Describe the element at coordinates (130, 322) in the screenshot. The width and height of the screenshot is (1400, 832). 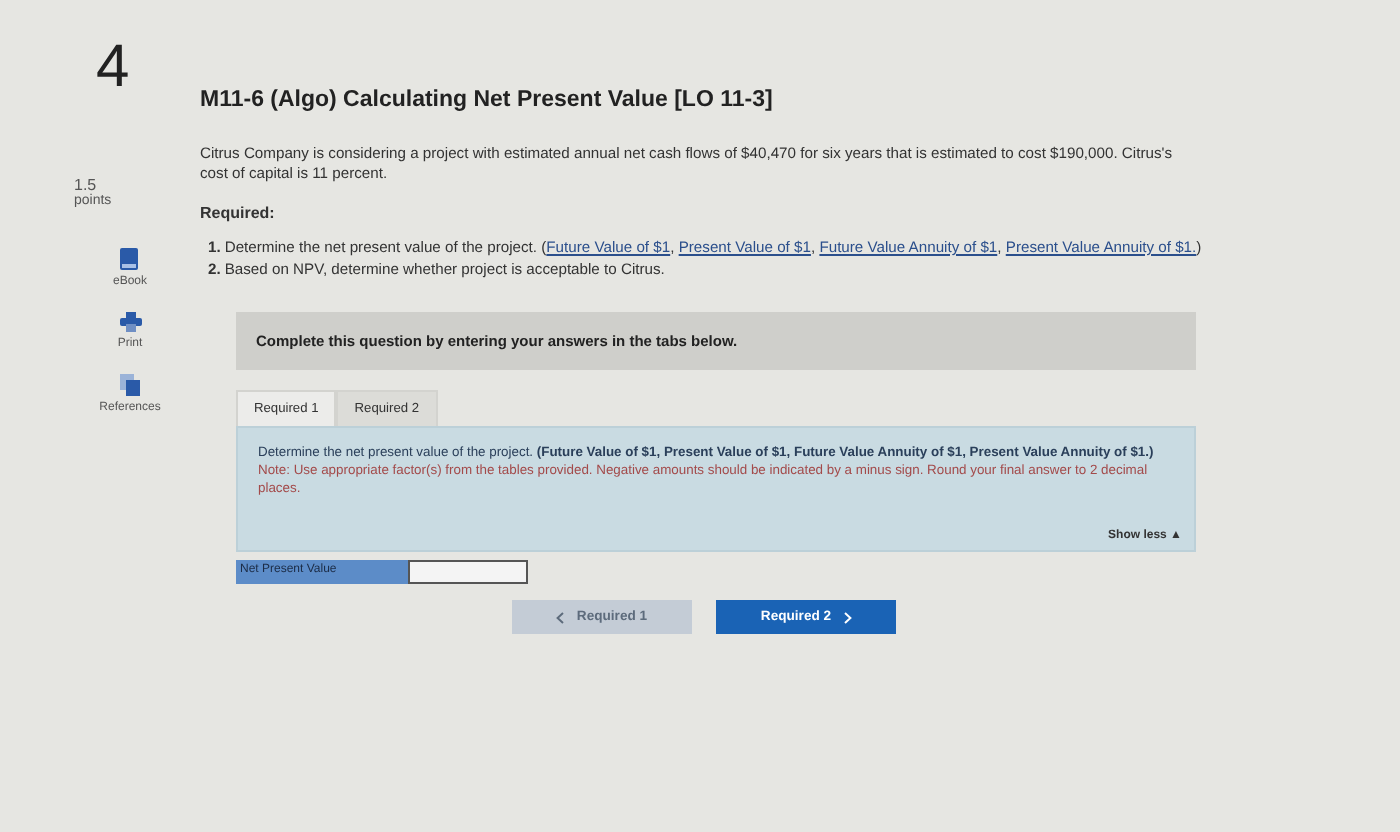
I see `printer-icon` at that location.